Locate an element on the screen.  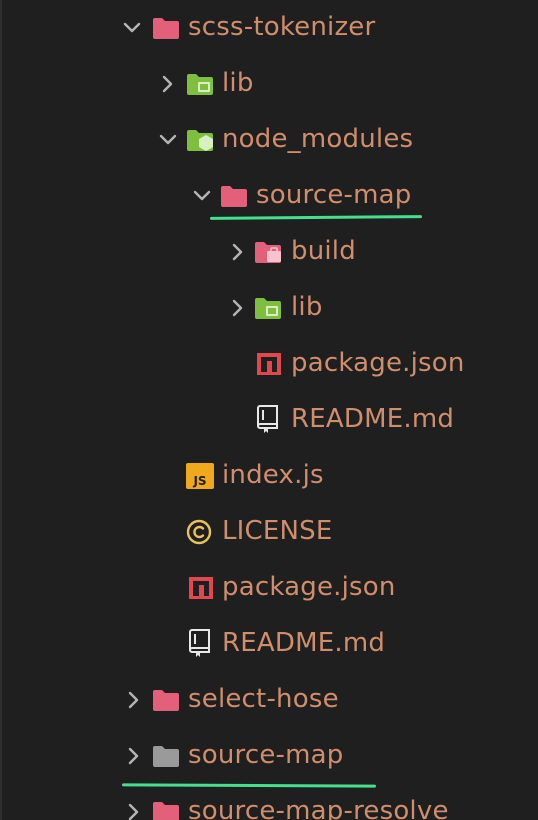
tree-item-label: node_modules is located at coordinates (318, 139).